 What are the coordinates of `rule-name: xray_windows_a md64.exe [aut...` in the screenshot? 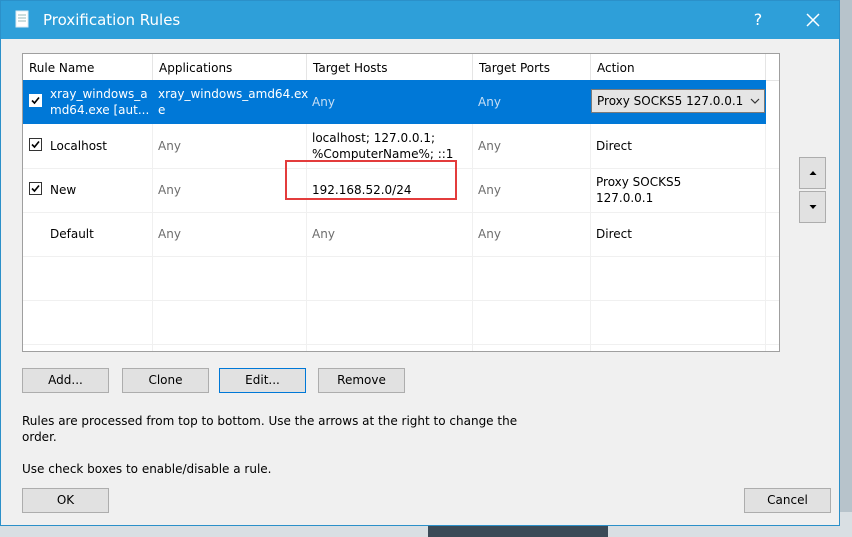 It's located at (100, 102).